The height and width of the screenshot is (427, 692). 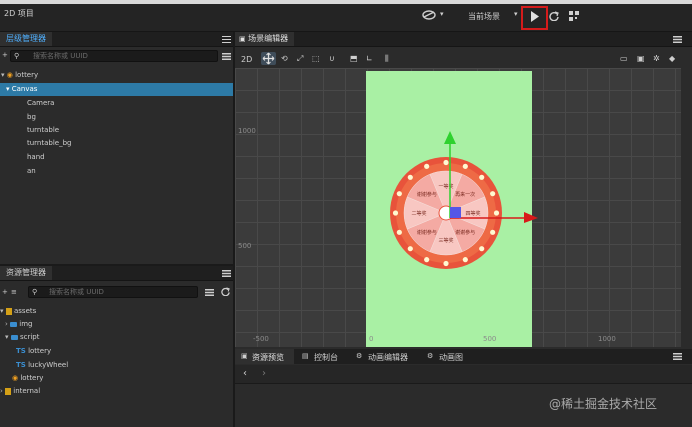 I want to click on asset-row-internal: › internal, so click(x=20, y=391).